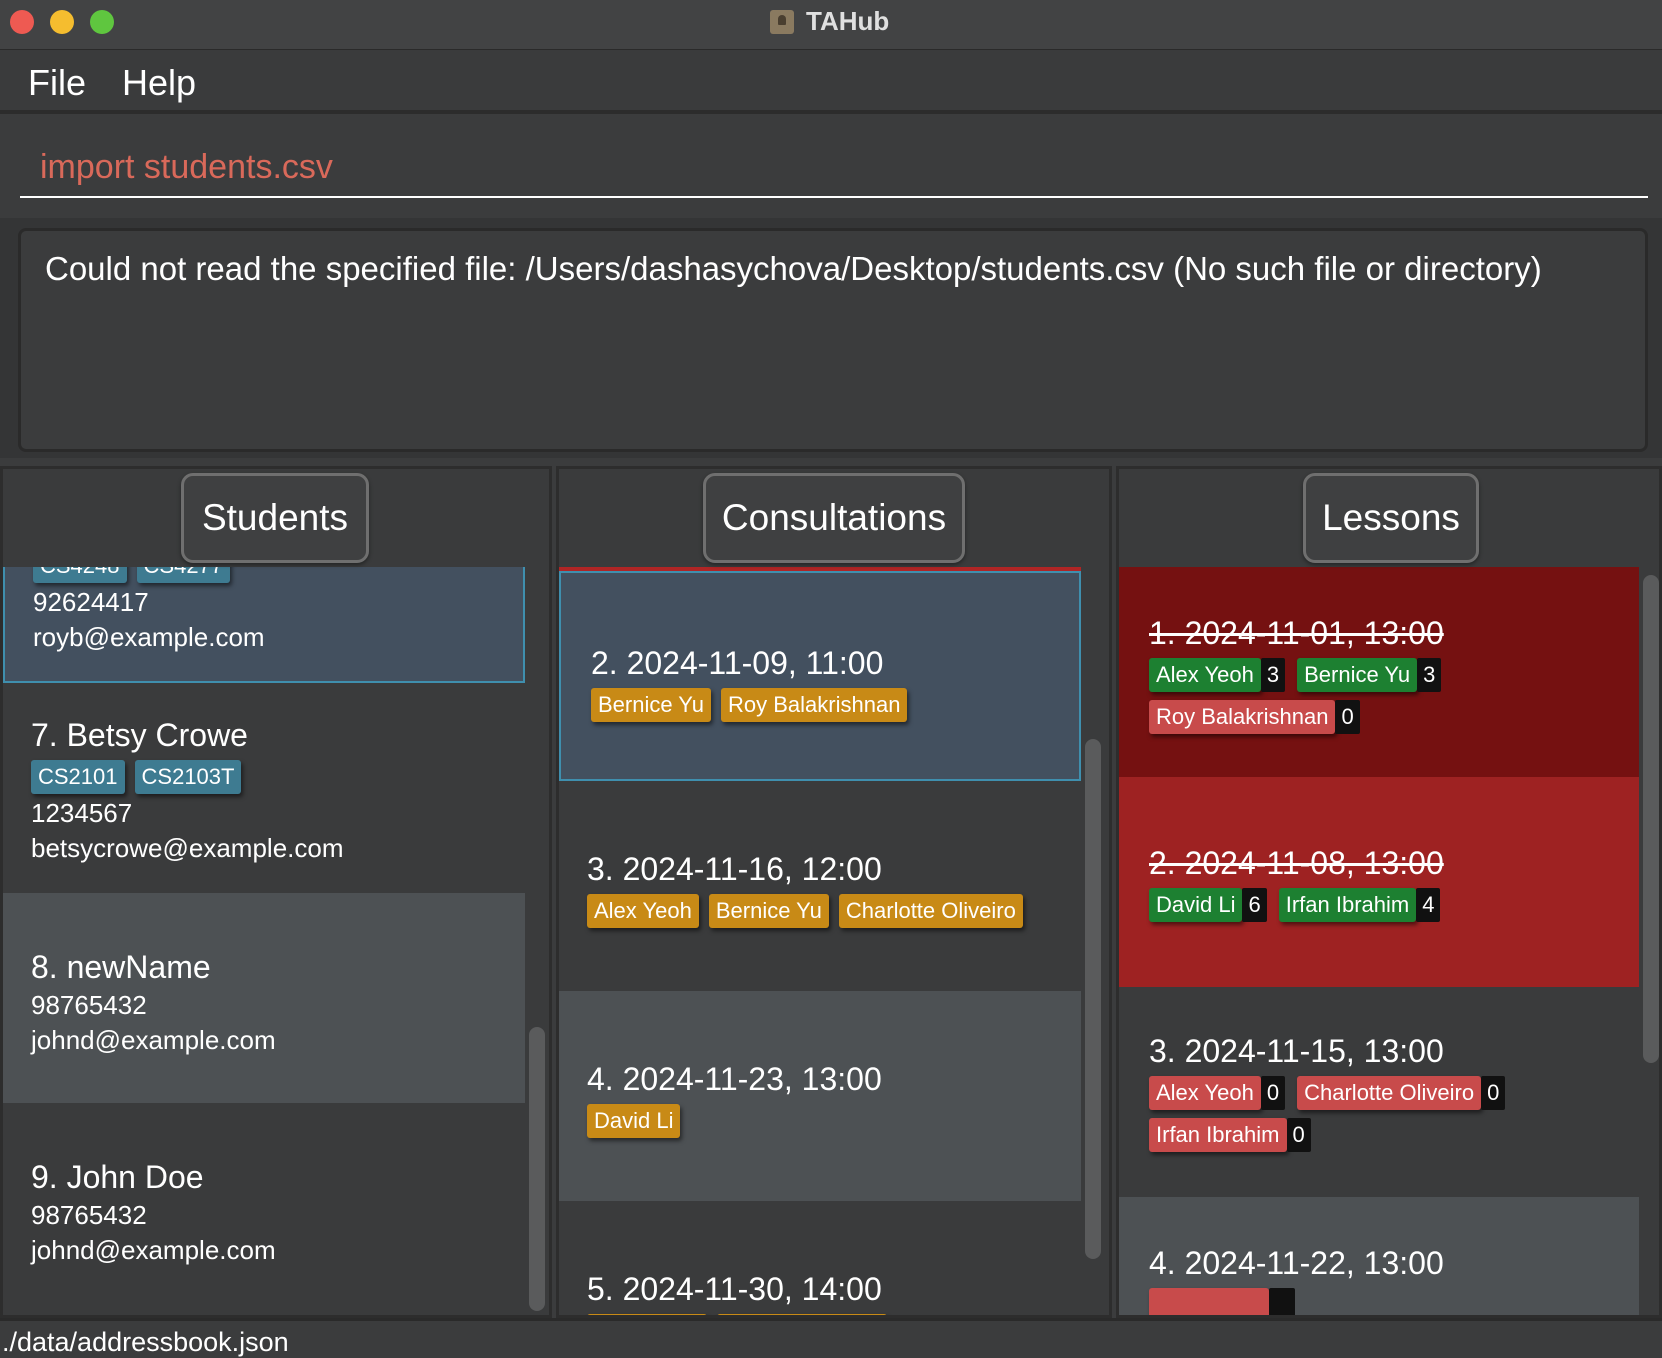 Image resolution: width=1662 pixels, height=1358 pixels. I want to click on consultation-card: 4. 2024-11-23, 13:00 David Li, so click(820, 1096).